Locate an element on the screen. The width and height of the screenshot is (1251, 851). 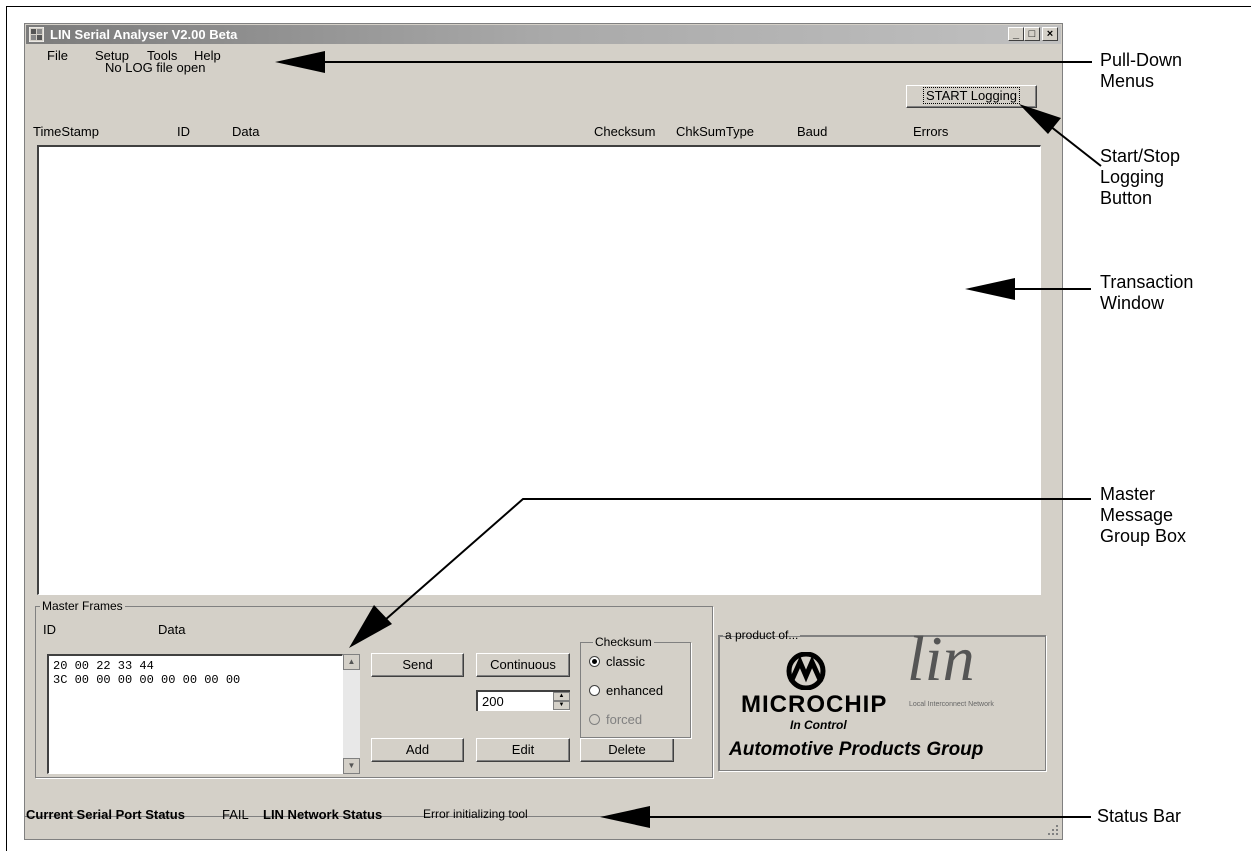
label-start-stop-logging: Start/Stop Logging Button is located at coordinates (1140, 177).